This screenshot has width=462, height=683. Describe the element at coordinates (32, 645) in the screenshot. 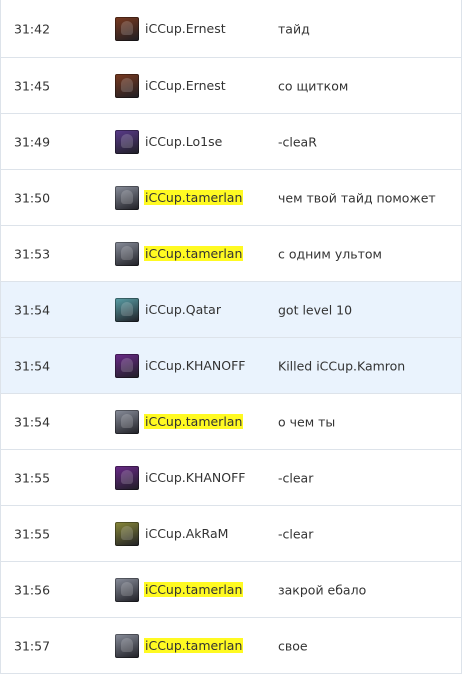

I see `chat-time: 31:57` at that location.